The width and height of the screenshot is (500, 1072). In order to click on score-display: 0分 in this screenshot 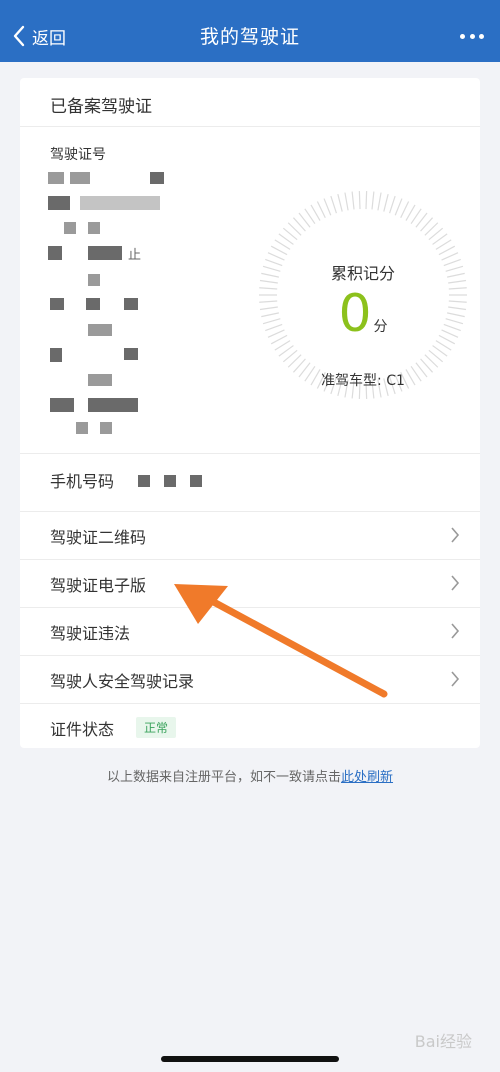, I will do `click(363, 314)`.